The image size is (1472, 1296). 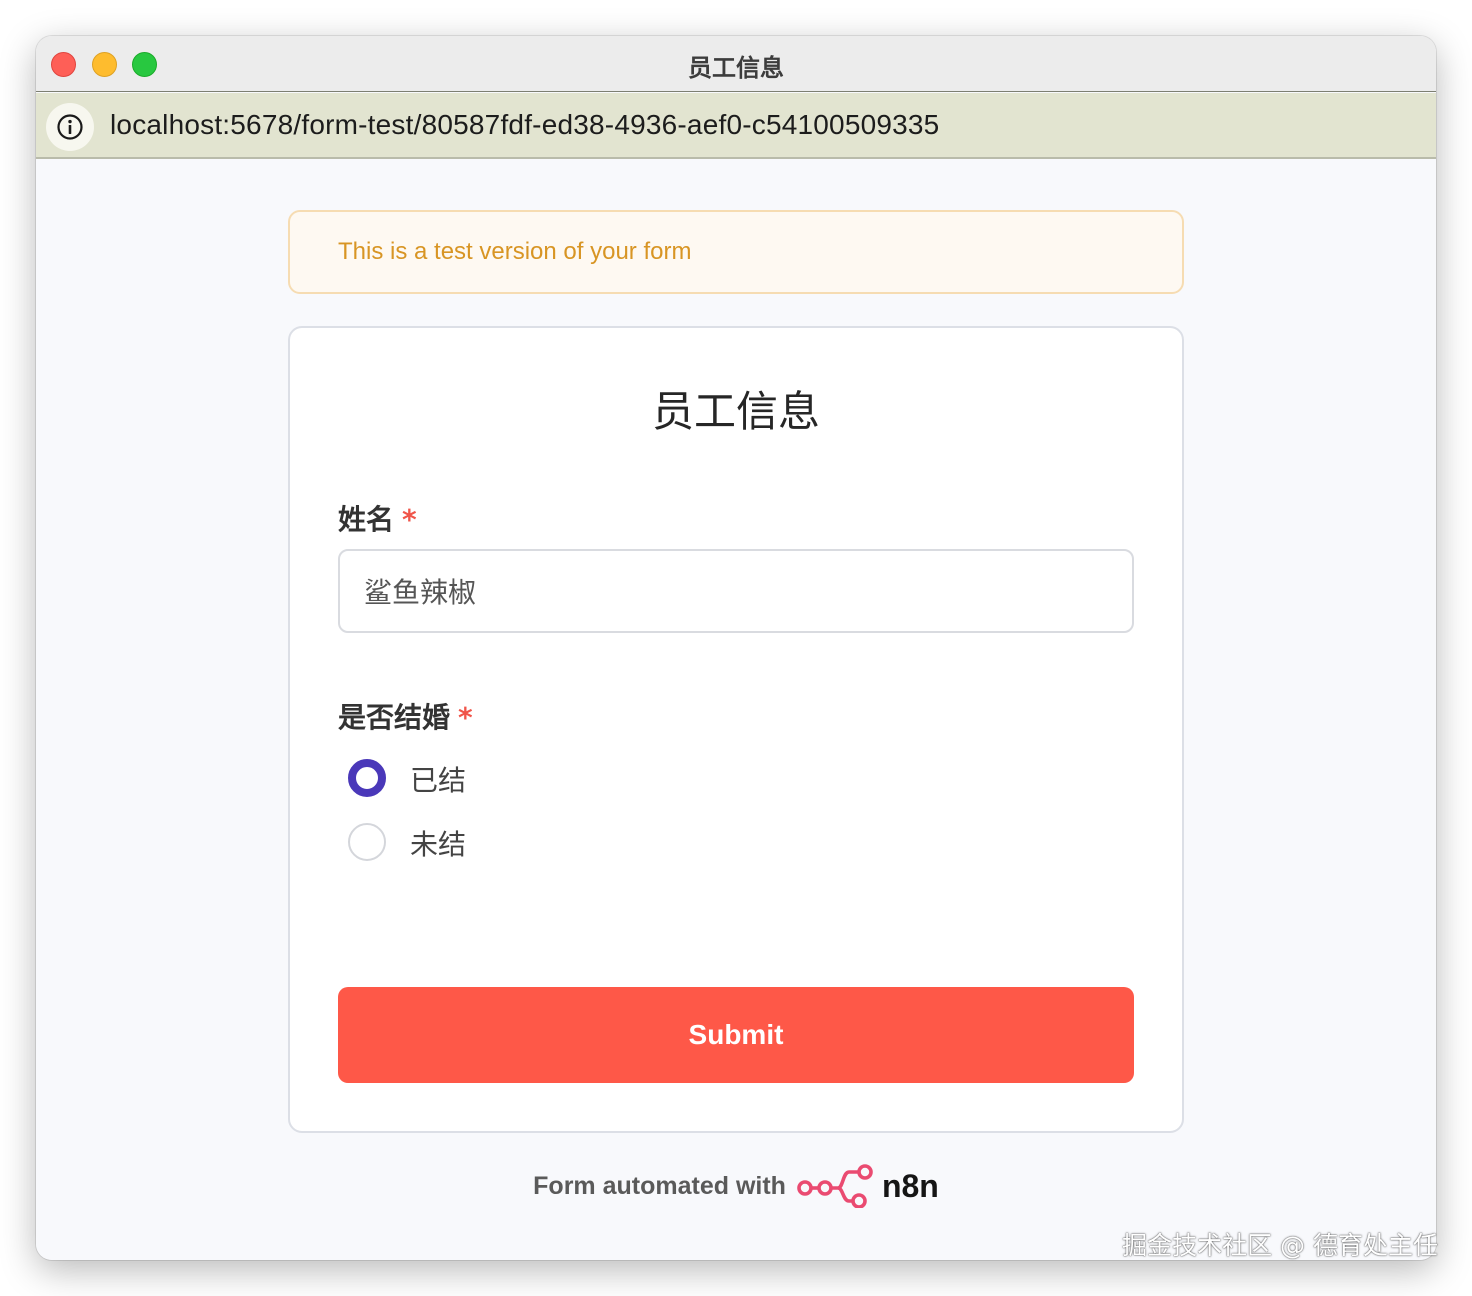 I want to click on radio-label-unmarried: 未结, so click(x=438, y=843).